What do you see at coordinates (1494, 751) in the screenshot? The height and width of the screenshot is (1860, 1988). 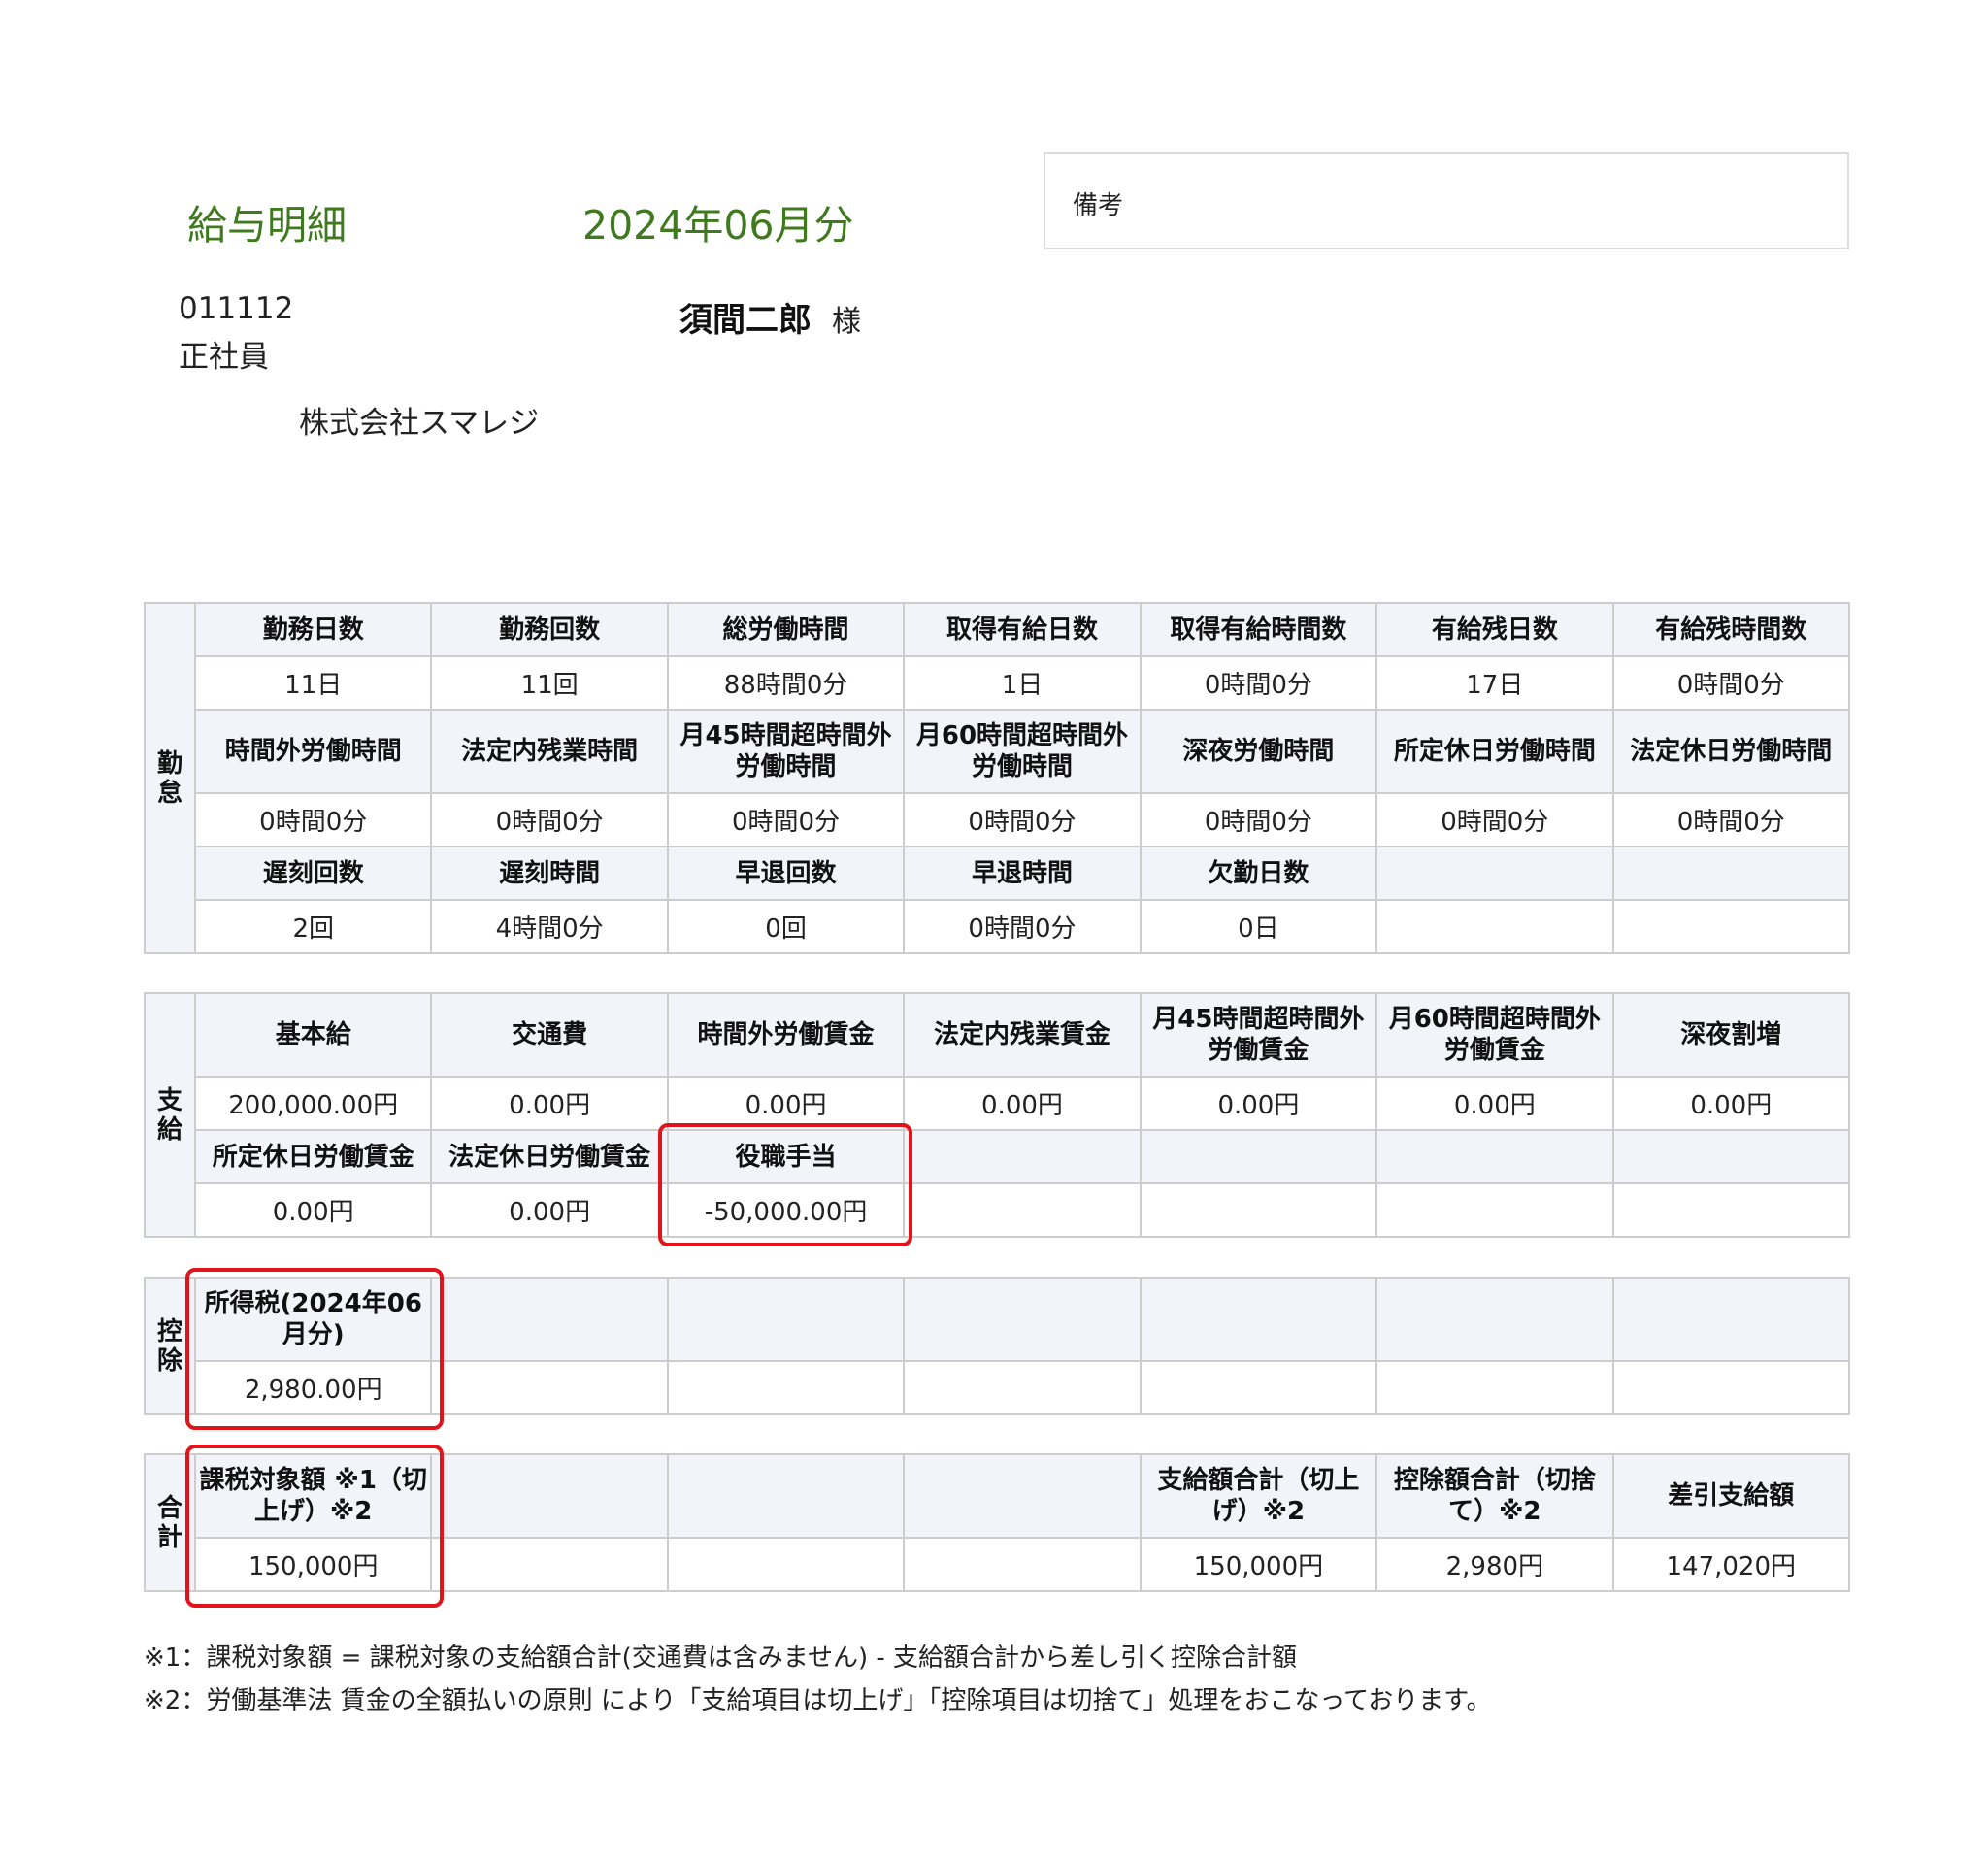 I see `att-header: 所定休日労働時間` at bounding box center [1494, 751].